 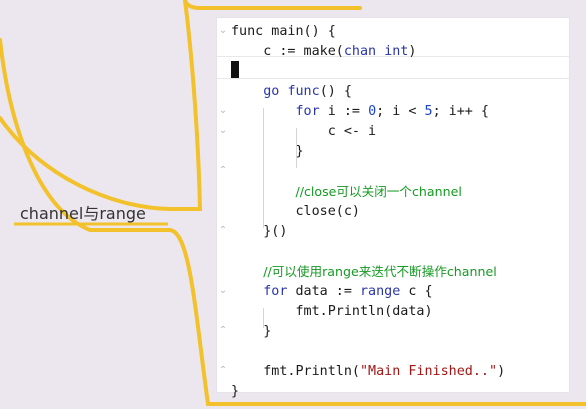 I want to click on code-line: fmt.Println("Main Finished.."), so click(x=368, y=372).